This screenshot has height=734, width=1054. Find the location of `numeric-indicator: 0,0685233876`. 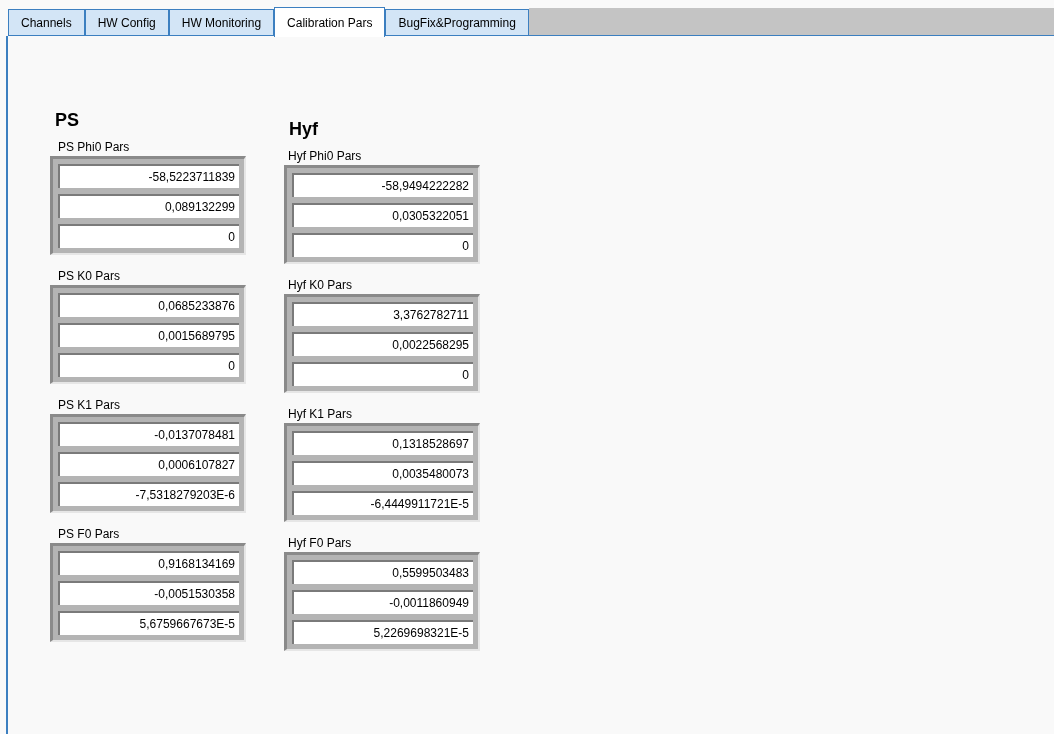

numeric-indicator: 0,0685233876 is located at coordinates (148, 305).